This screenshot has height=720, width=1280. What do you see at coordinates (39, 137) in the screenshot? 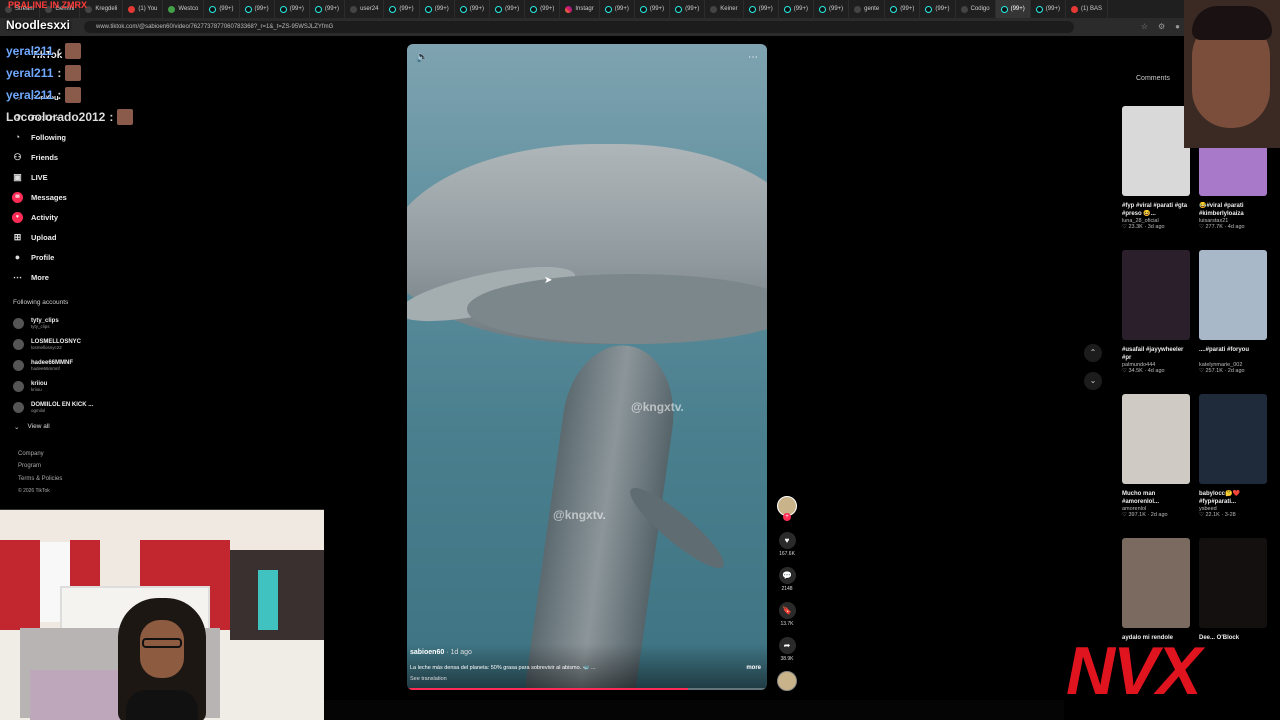
I see `sidebar-item-following: ◔ Following` at bounding box center [39, 137].